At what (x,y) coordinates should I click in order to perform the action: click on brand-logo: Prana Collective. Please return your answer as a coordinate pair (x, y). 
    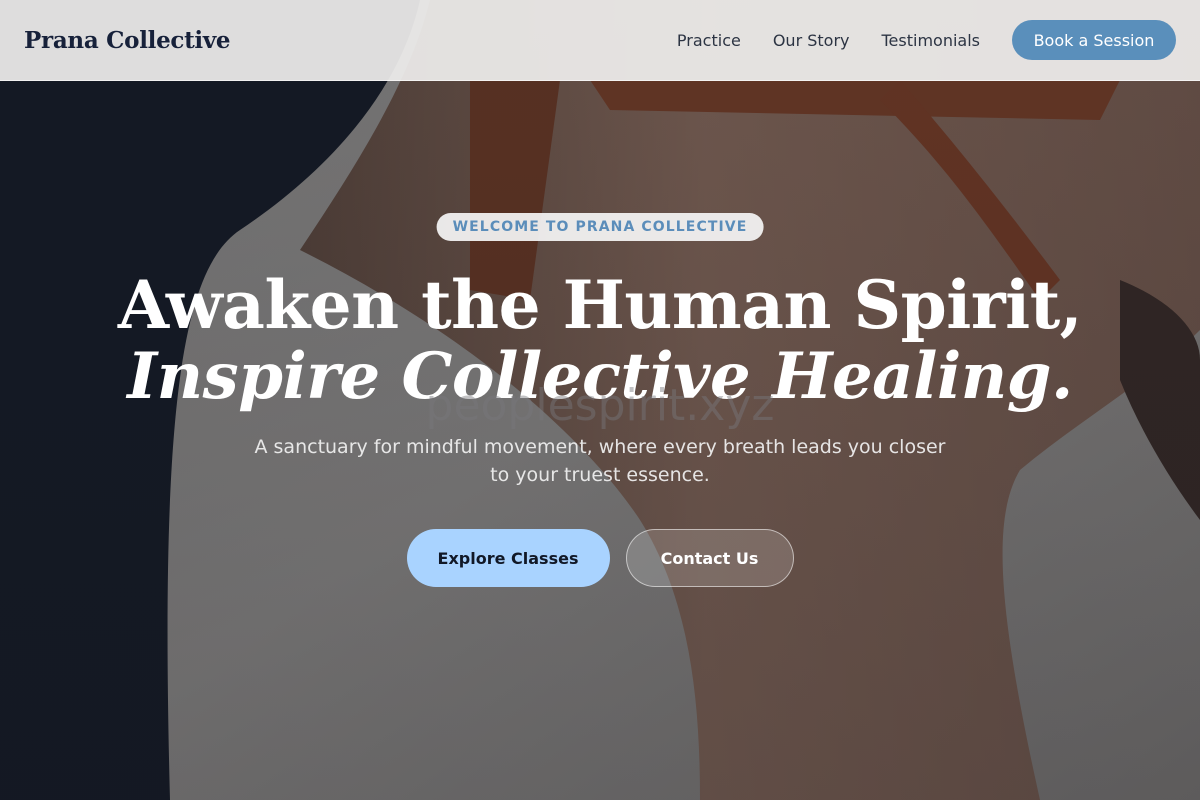
    Looking at the image, I should click on (127, 40).